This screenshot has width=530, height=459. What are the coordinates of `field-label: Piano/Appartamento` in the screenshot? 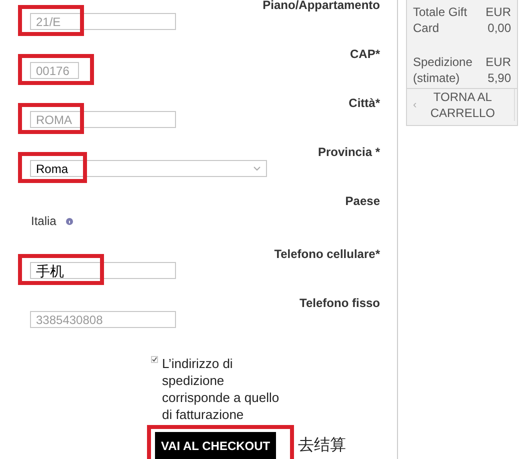 It's located at (321, 6).